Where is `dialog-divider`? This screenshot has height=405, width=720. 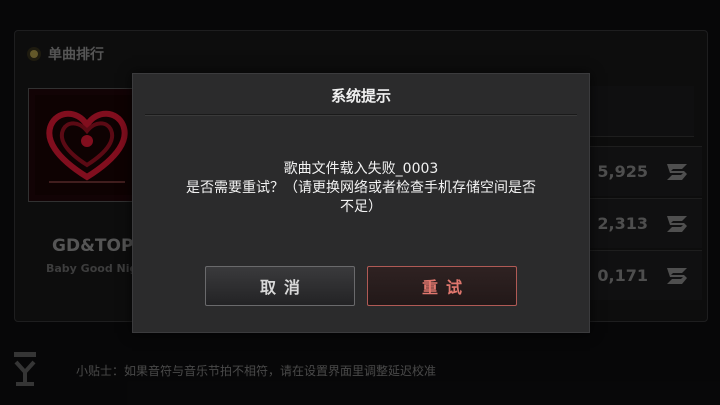
dialog-divider is located at coordinates (361, 114).